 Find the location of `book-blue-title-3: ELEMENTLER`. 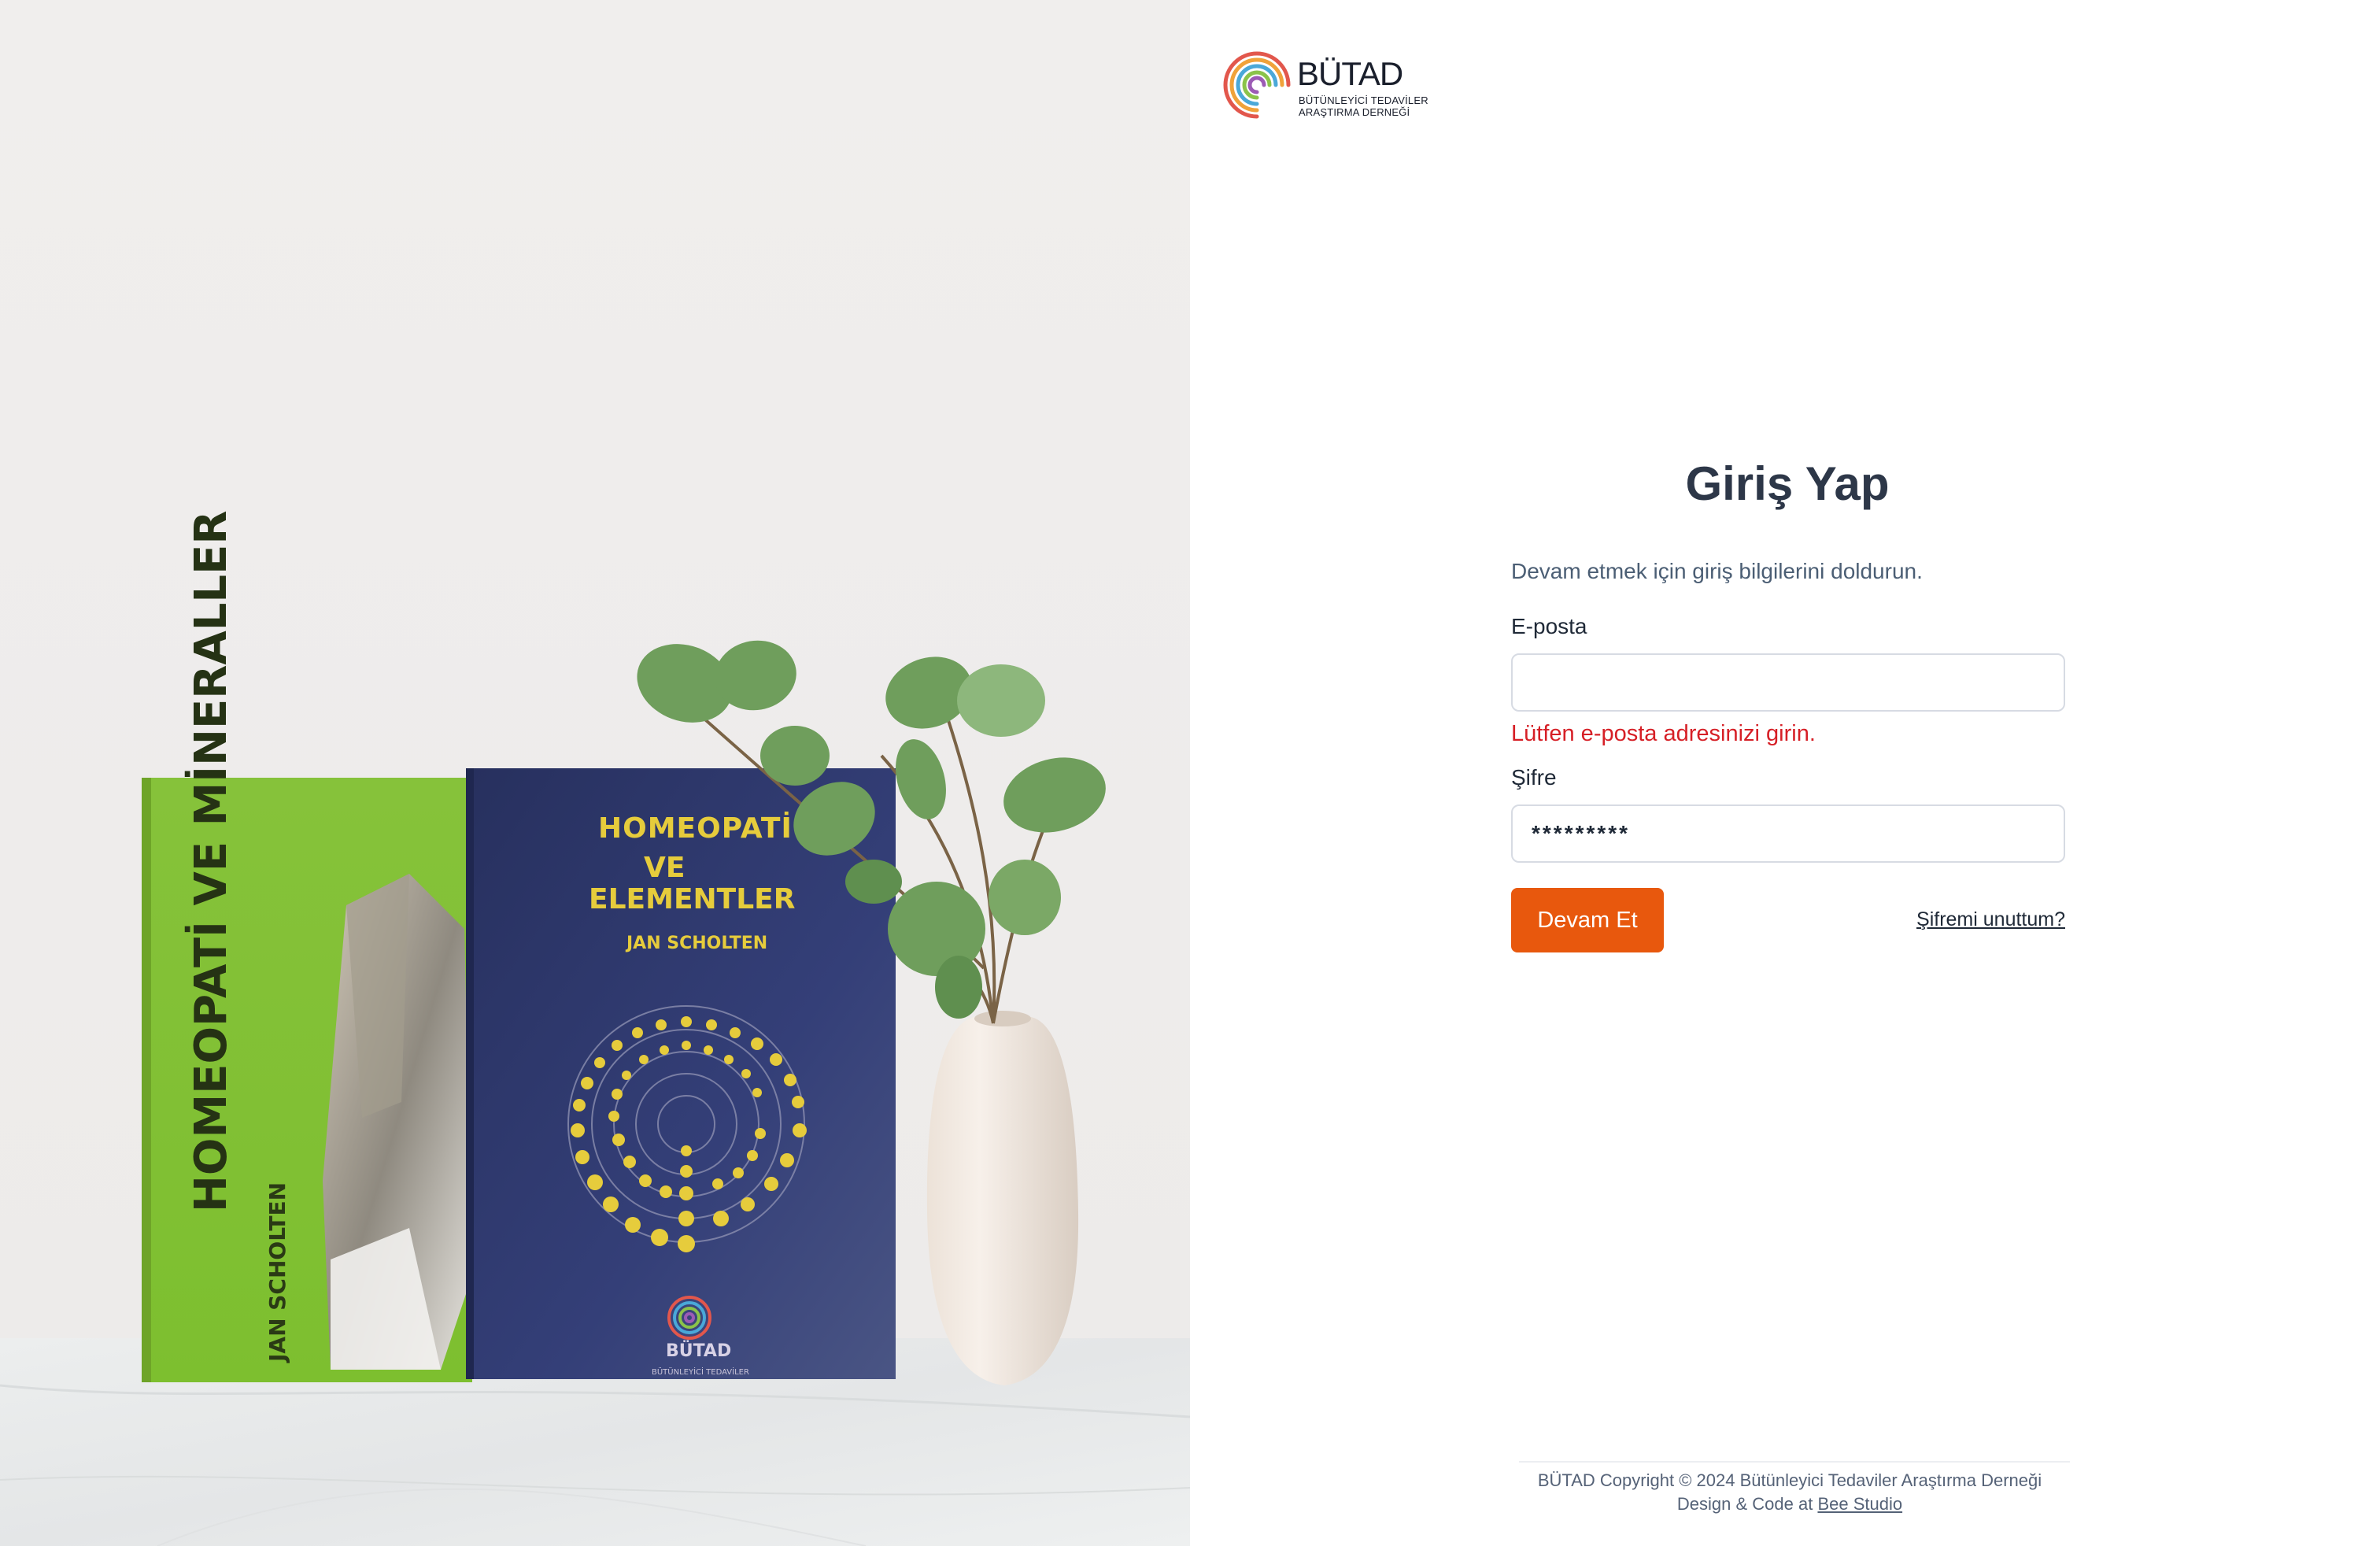

book-blue-title-3: ELEMENTLER is located at coordinates (692, 899).